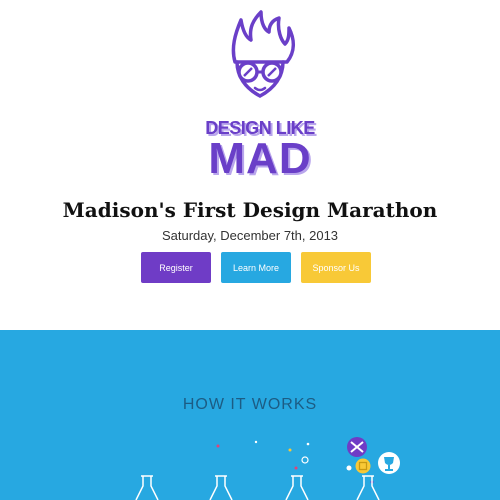  I want to click on event-title: Madison's First Design Marathon, so click(250, 210).